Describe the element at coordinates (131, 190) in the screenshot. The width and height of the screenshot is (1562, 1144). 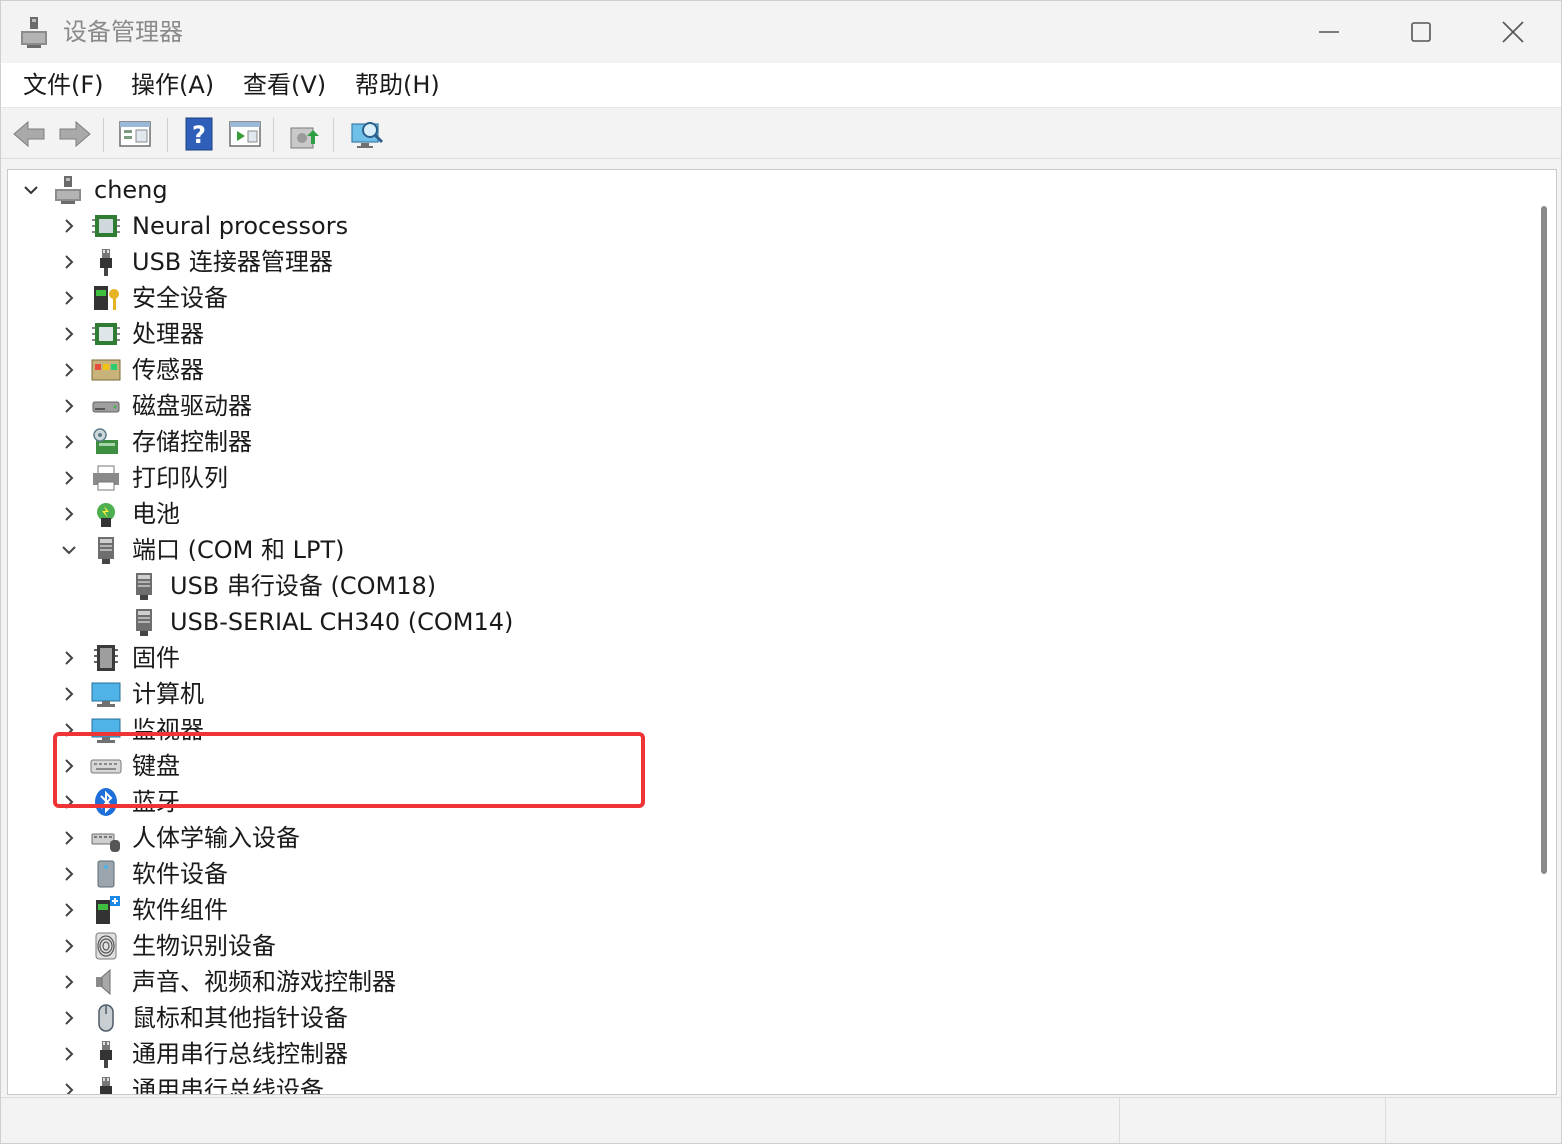
I see `tree-root-label: cheng` at that location.